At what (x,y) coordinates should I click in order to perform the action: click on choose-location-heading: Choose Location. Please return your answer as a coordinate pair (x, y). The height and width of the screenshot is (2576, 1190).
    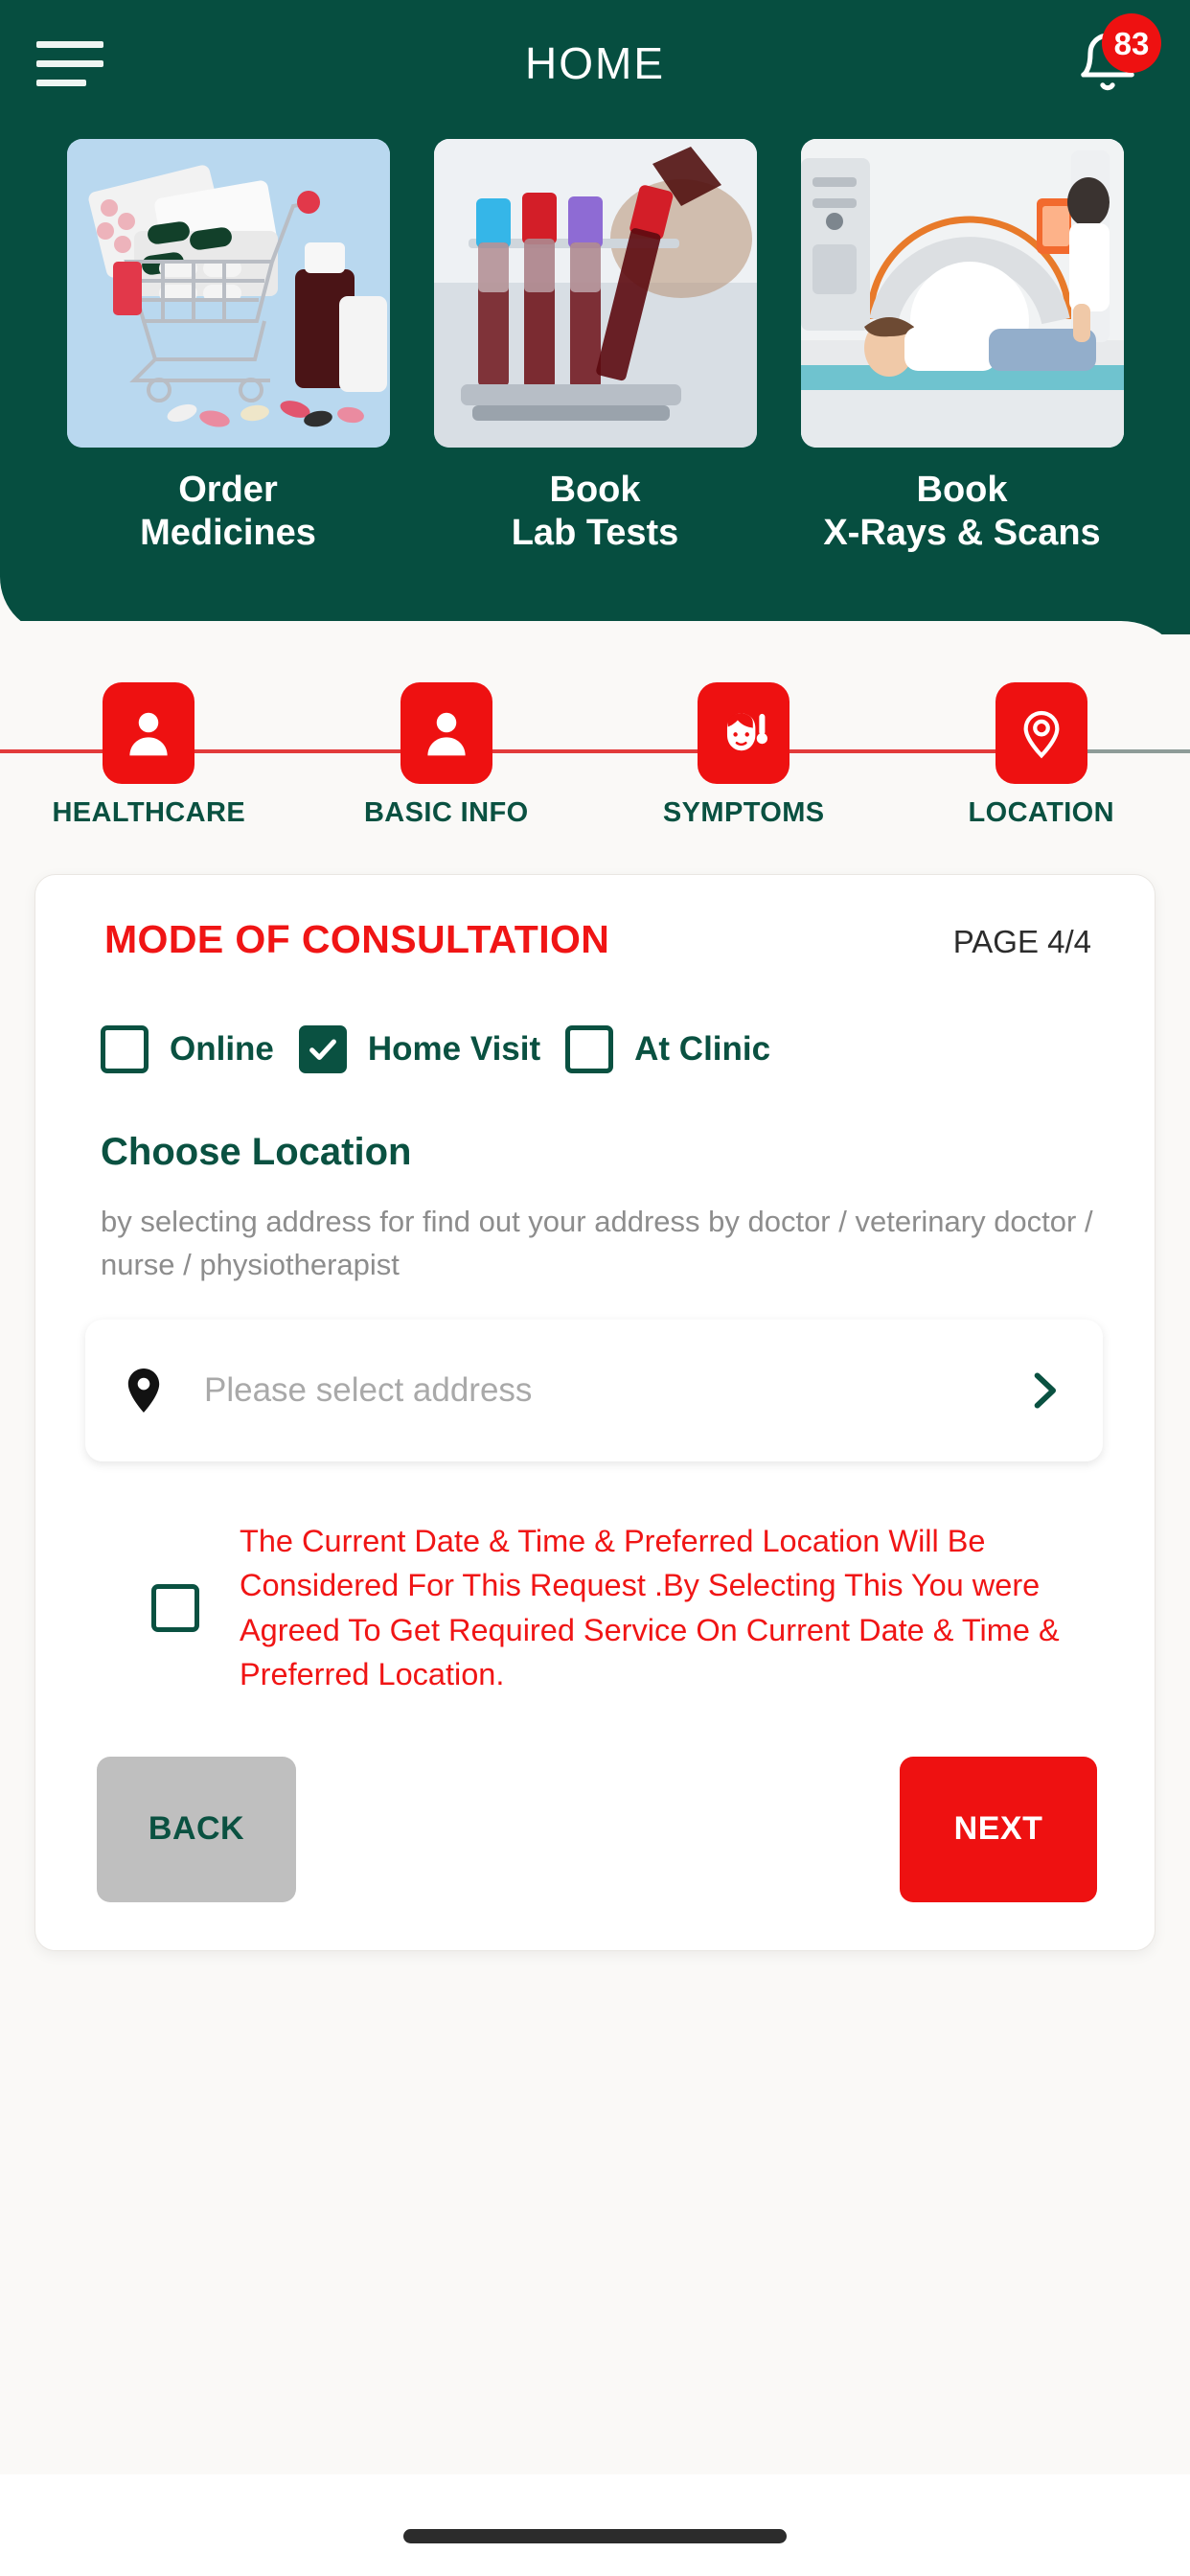
    Looking at the image, I should click on (256, 1152).